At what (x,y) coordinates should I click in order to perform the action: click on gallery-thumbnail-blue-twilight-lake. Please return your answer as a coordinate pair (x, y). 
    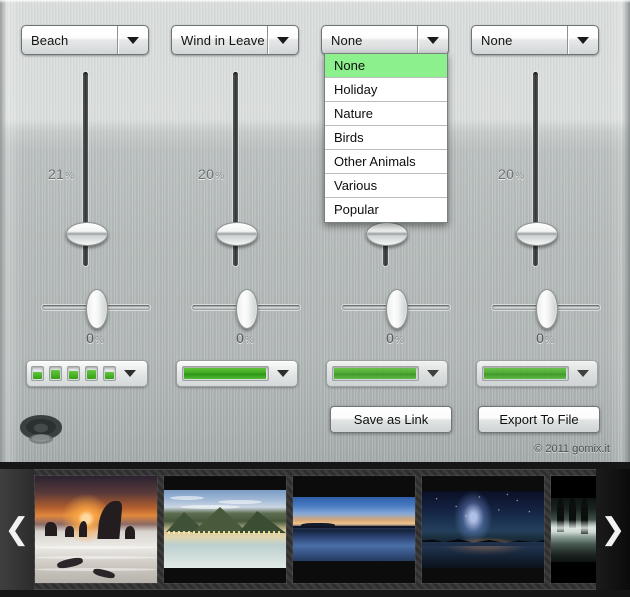
    Looking at the image, I should click on (354, 529).